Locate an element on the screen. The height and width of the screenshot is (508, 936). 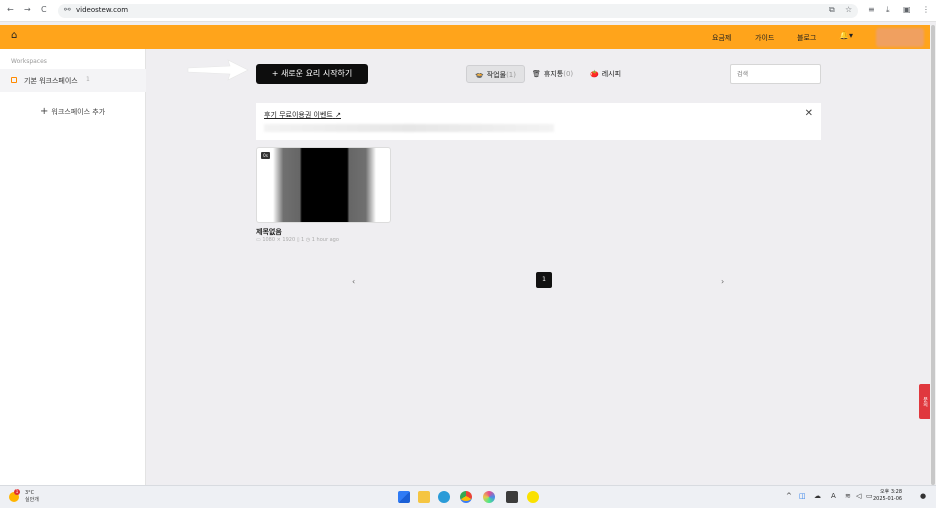
notification-bell-icon: ● is located at coordinates (923, 496).